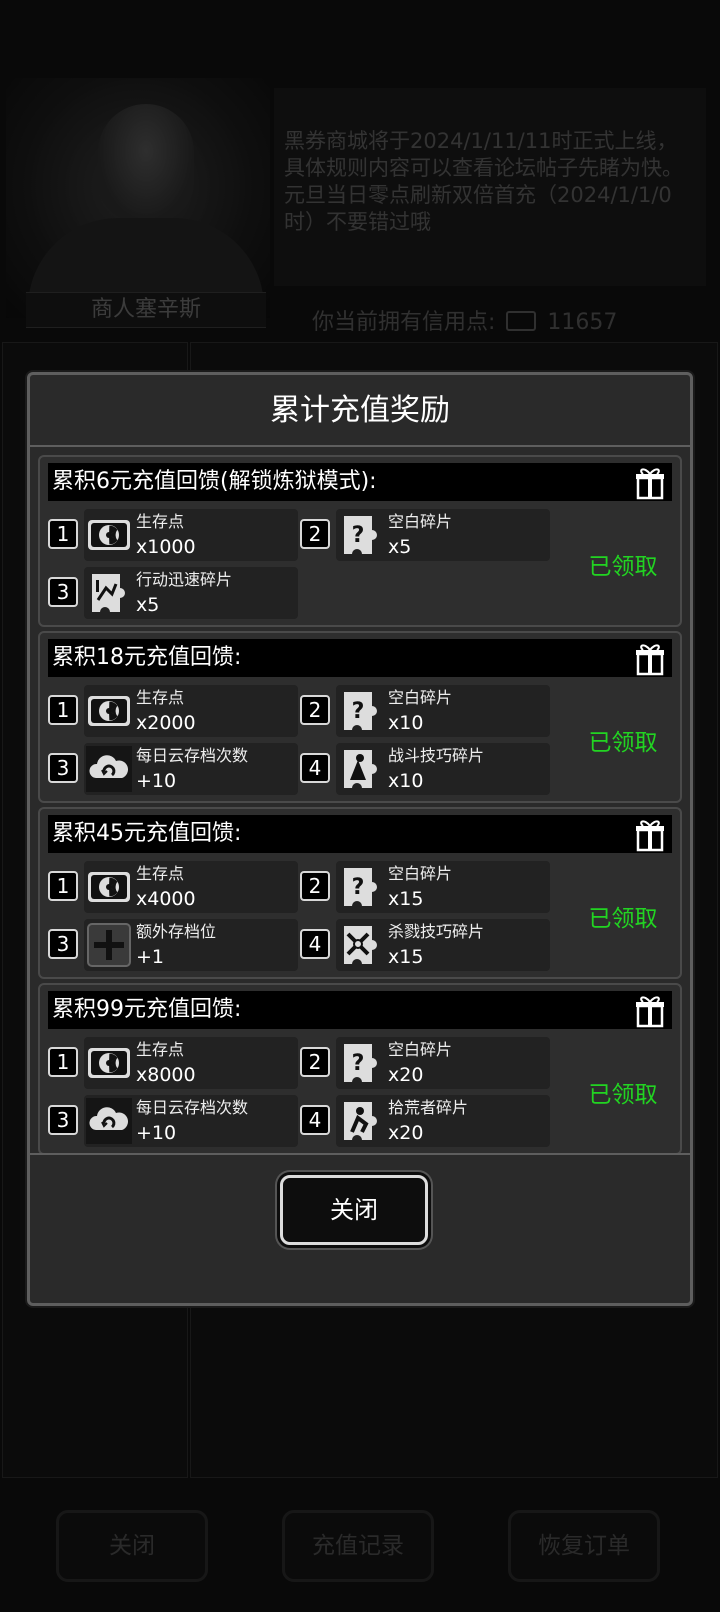  What do you see at coordinates (360, 1010) in the screenshot?
I see `tier-header: 累积99元充值回馈:` at bounding box center [360, 1010].